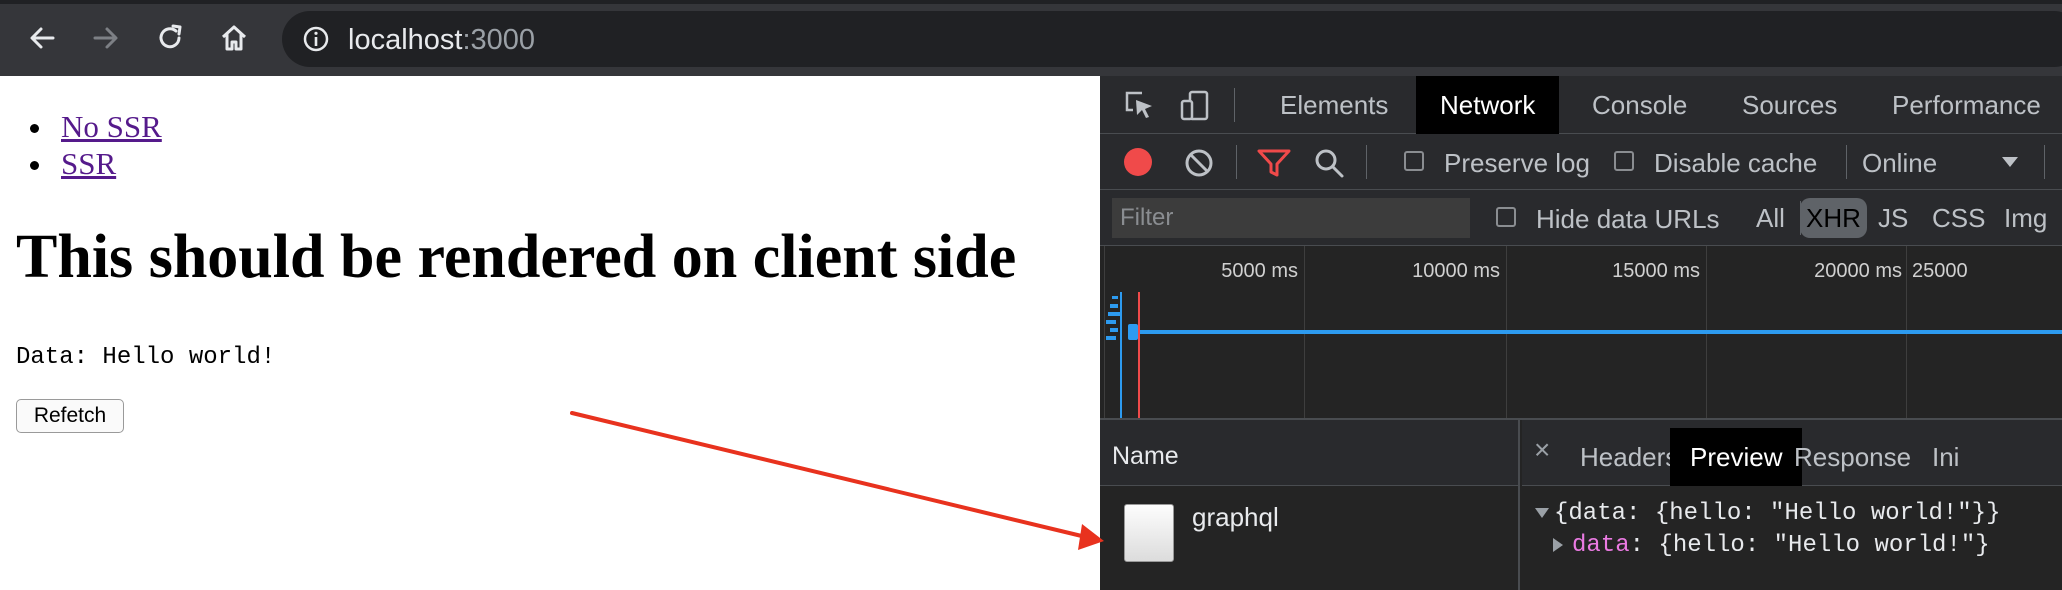 Image resolution: width=2062 pixels, height=590 pixels. I want to click on tab-performance: Performance, so click(1965, 105).